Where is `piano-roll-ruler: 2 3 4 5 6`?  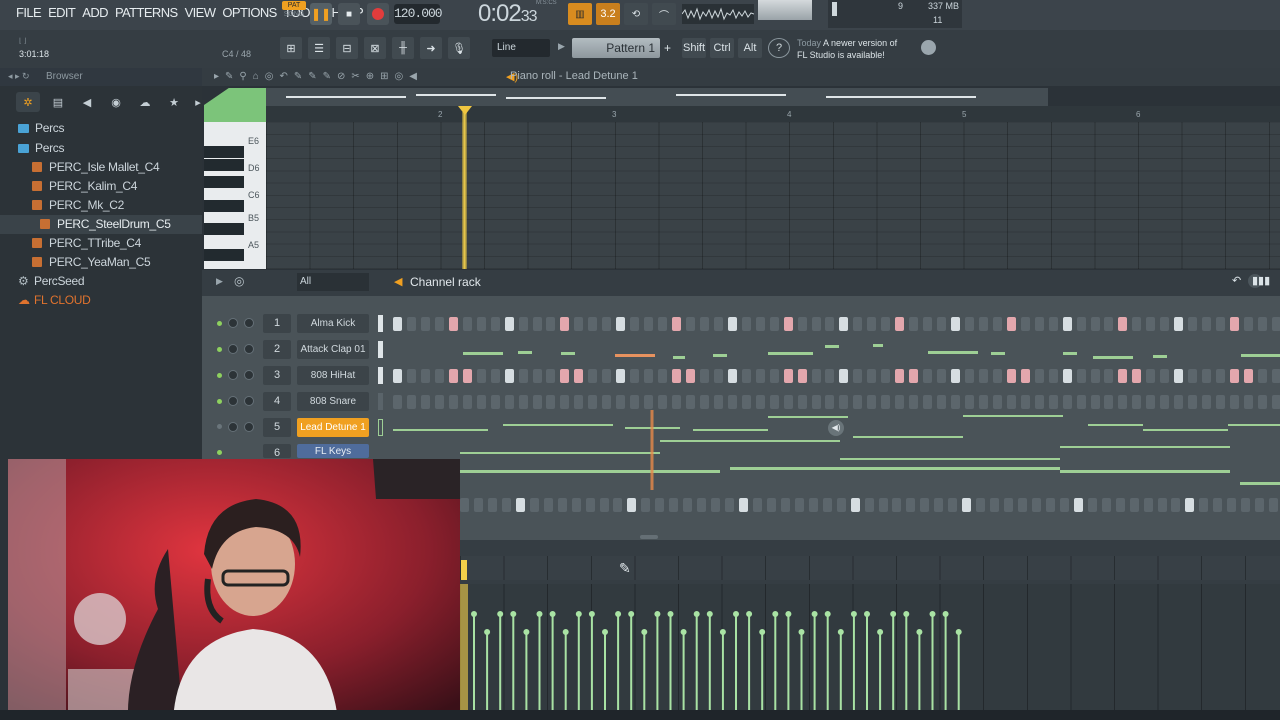 piano-roll-ruler: 2 3 4 5 6 is located at coordinates (773, 114).